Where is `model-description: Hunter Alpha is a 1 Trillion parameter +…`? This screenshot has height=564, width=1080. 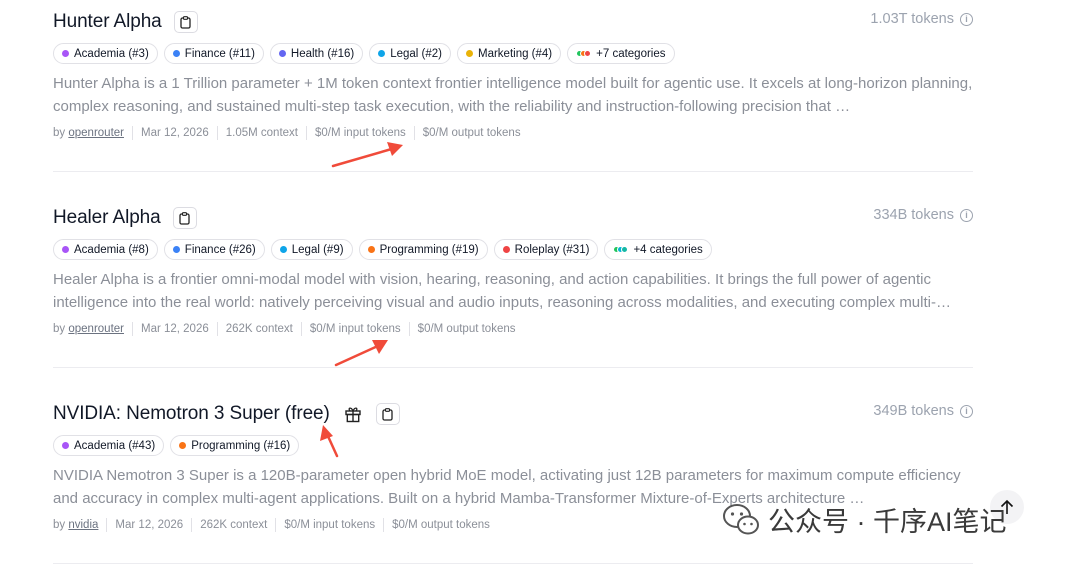
model-description: Hunter Alpha is a 1 Trillion parameter +… is located at coordinates (513, 95).